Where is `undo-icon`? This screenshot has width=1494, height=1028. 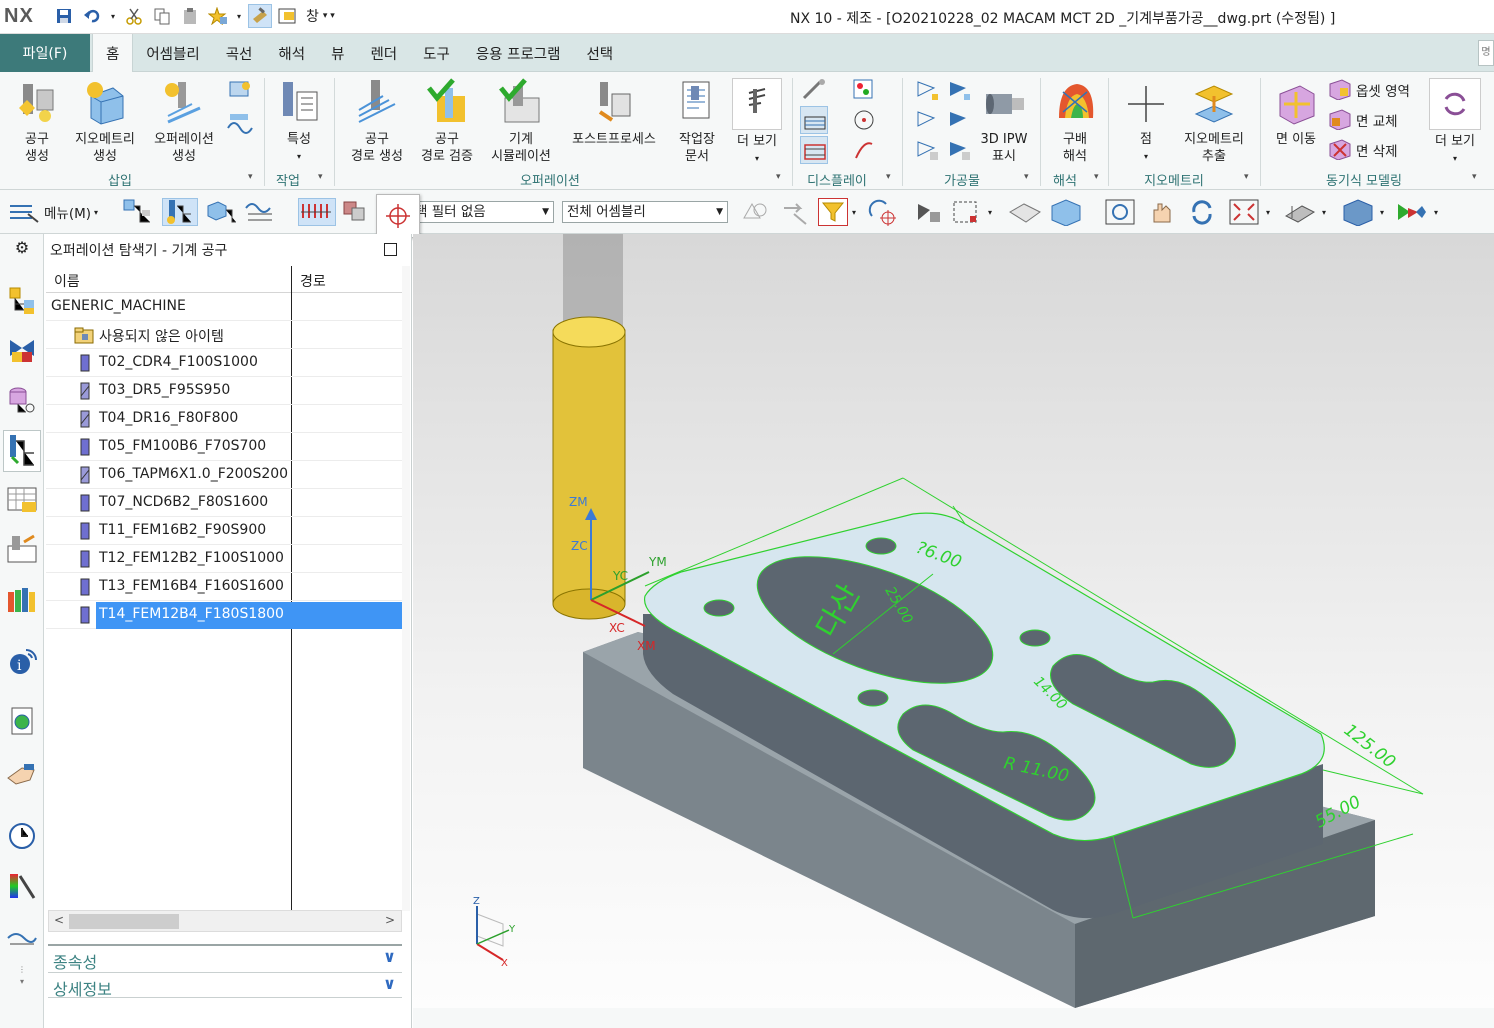
undo-icon is located at coordinates (92, 16).